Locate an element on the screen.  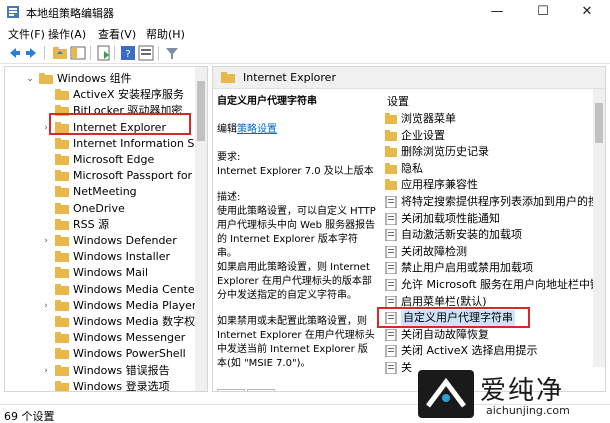
tree-item: RSS 源 is located at coordinates (100, 225).